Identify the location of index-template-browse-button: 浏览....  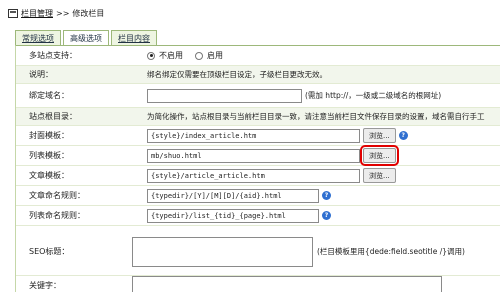
(379, 135).